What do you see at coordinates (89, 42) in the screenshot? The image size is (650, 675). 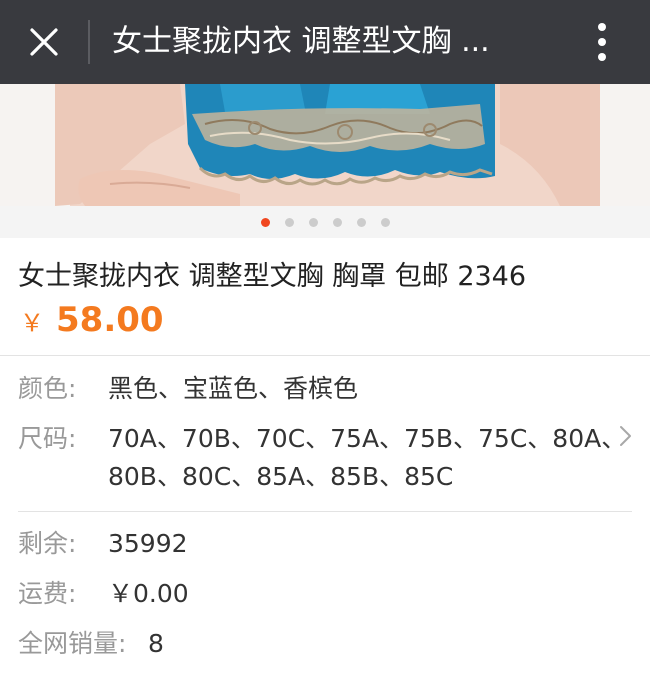 I see `title-divider` at bounding box center [89, 42].